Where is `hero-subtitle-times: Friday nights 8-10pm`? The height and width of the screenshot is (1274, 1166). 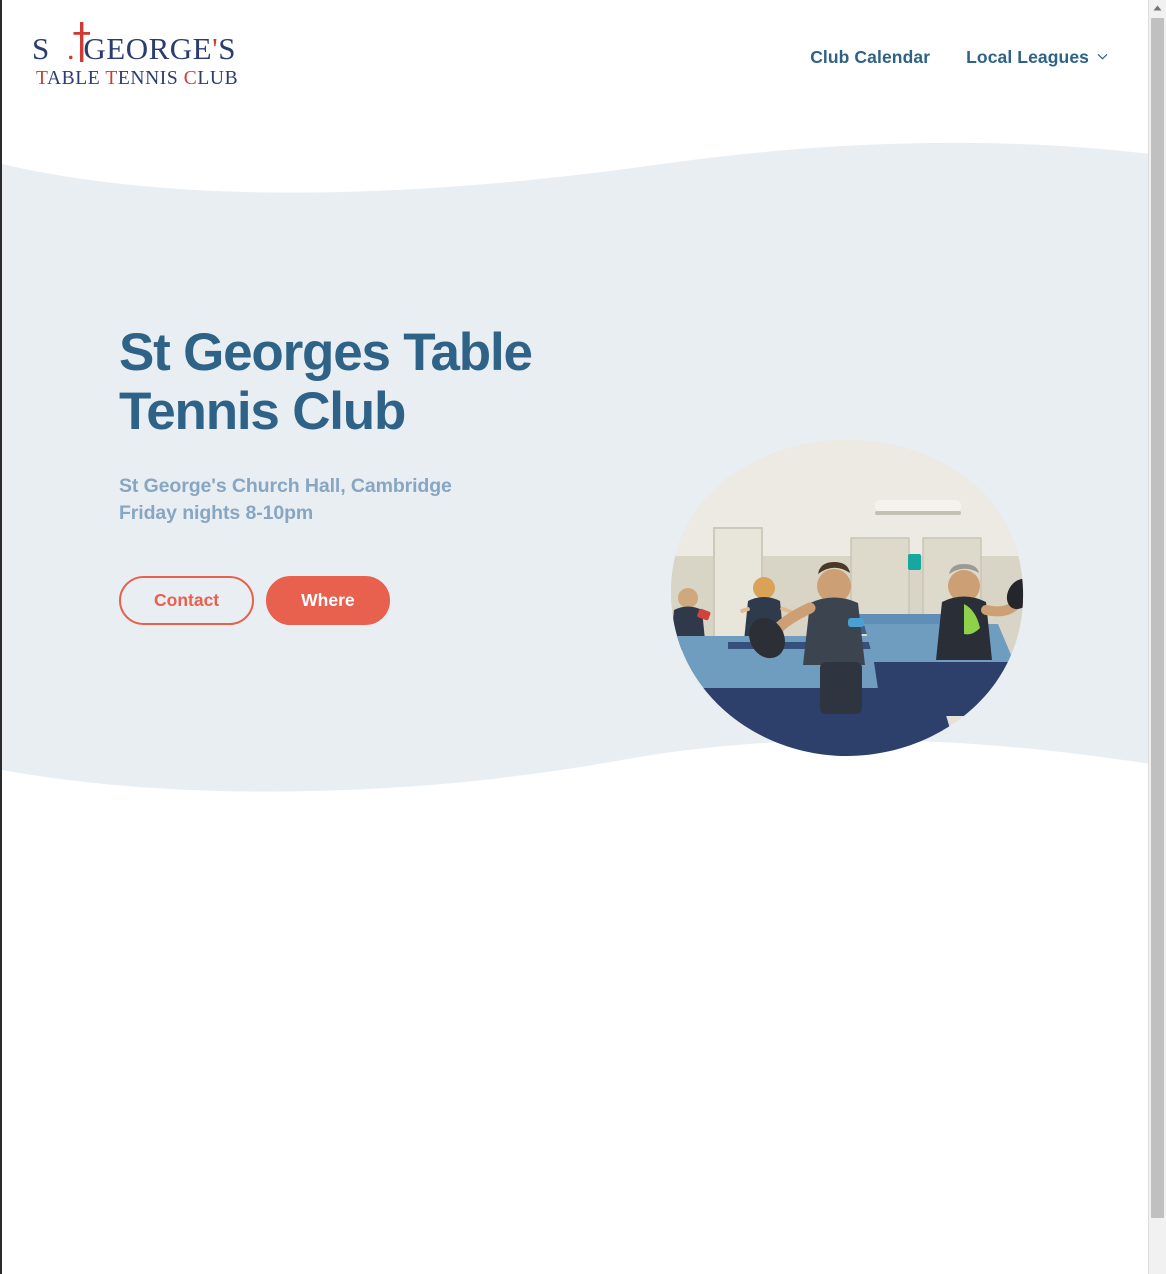 hero-subtitle-times: Friday nights 8-10pm is located at coordinates (216, 513).